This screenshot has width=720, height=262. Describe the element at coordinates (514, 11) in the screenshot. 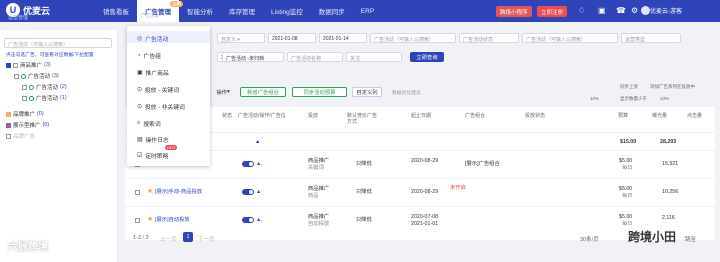

I see `mini-program-button: 跨境小程序` at that location.